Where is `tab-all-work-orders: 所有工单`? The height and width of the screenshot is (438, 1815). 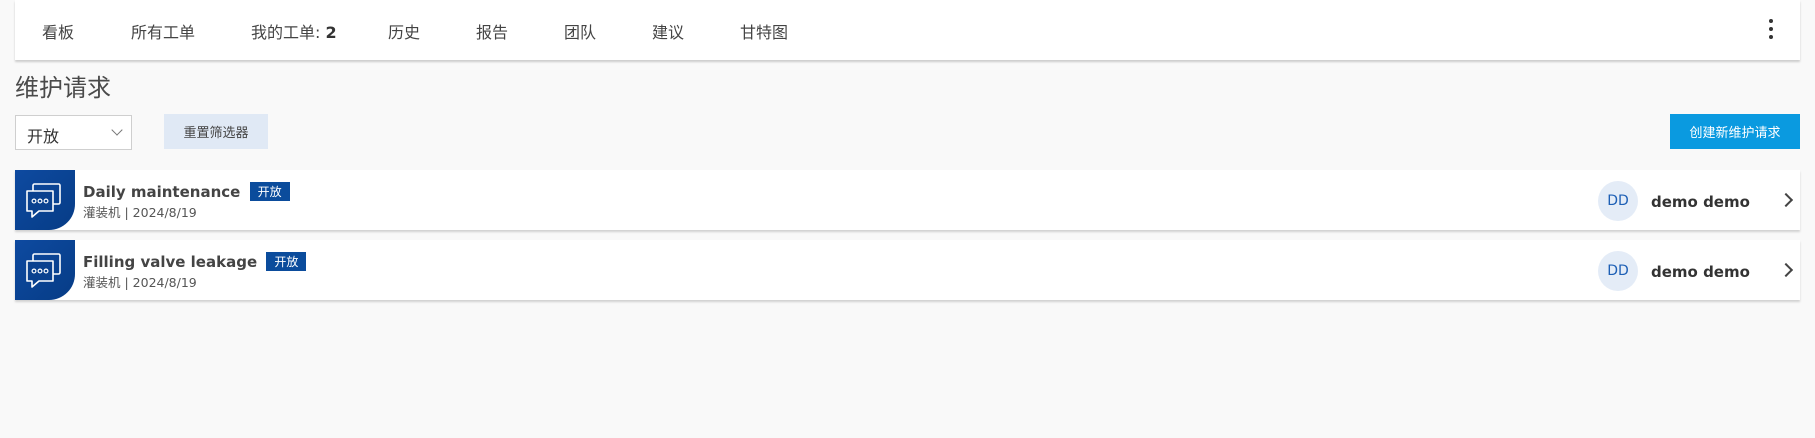 tab-all-work-orders: 所有工单 is located at coordinates (163, 31).